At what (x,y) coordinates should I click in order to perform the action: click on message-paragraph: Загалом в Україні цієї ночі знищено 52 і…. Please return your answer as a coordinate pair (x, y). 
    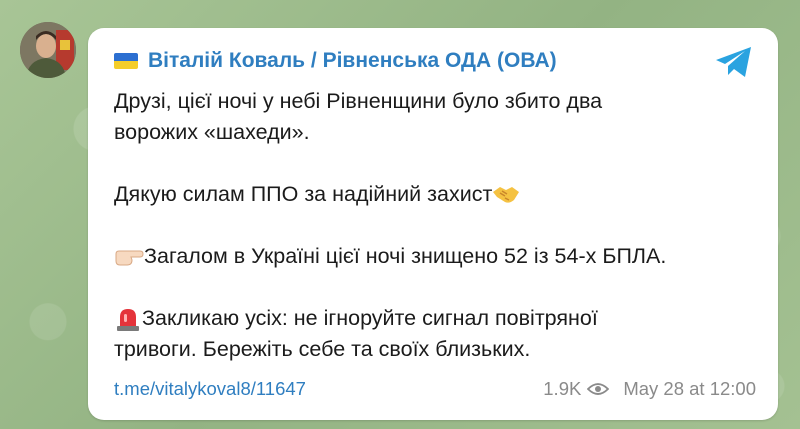
    Looking at the image, I should click on (434, 256).